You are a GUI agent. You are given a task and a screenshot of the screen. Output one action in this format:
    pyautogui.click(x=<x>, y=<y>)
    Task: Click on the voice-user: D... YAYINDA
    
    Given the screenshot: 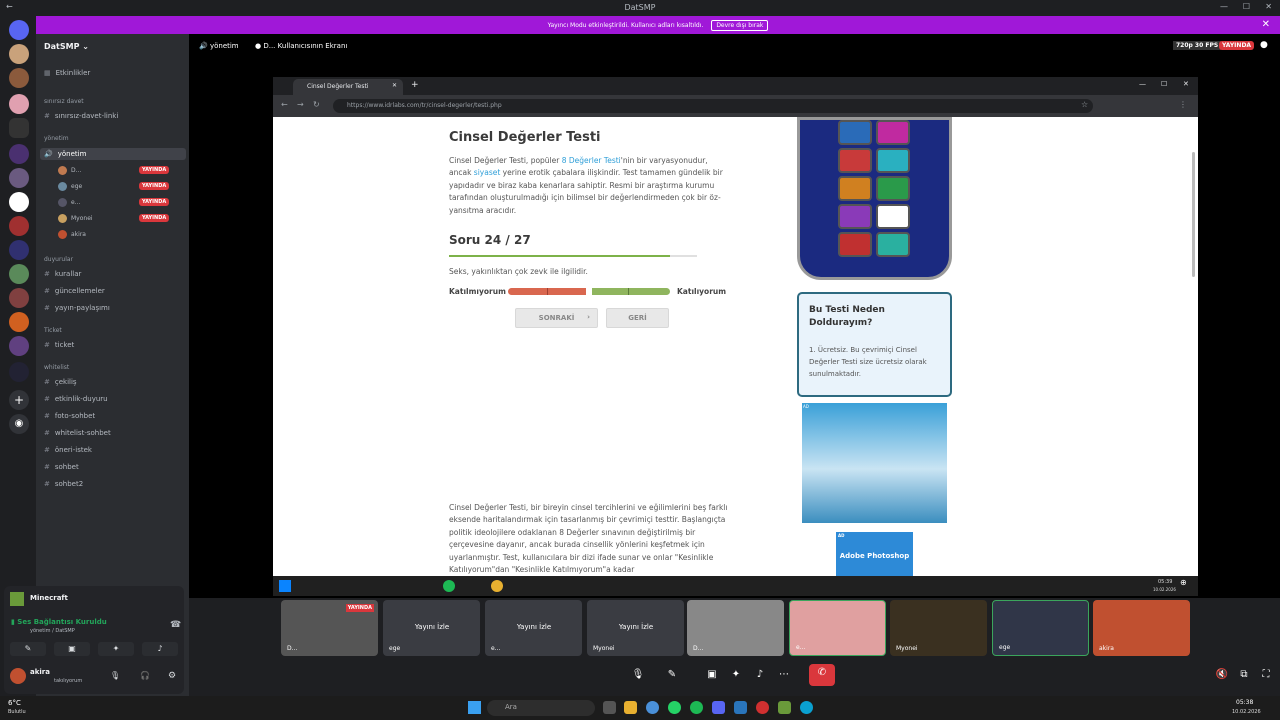 What is the action you would take?
    pyautogui.click(x=123, y=170)
    